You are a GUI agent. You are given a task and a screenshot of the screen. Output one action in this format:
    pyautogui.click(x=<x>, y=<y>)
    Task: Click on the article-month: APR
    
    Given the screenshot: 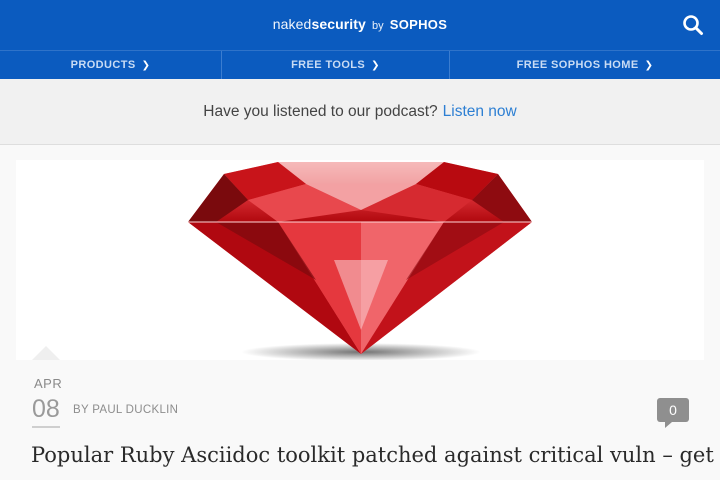 What is the action you would take?
    pyautogui.click(x=48, y=383)
    